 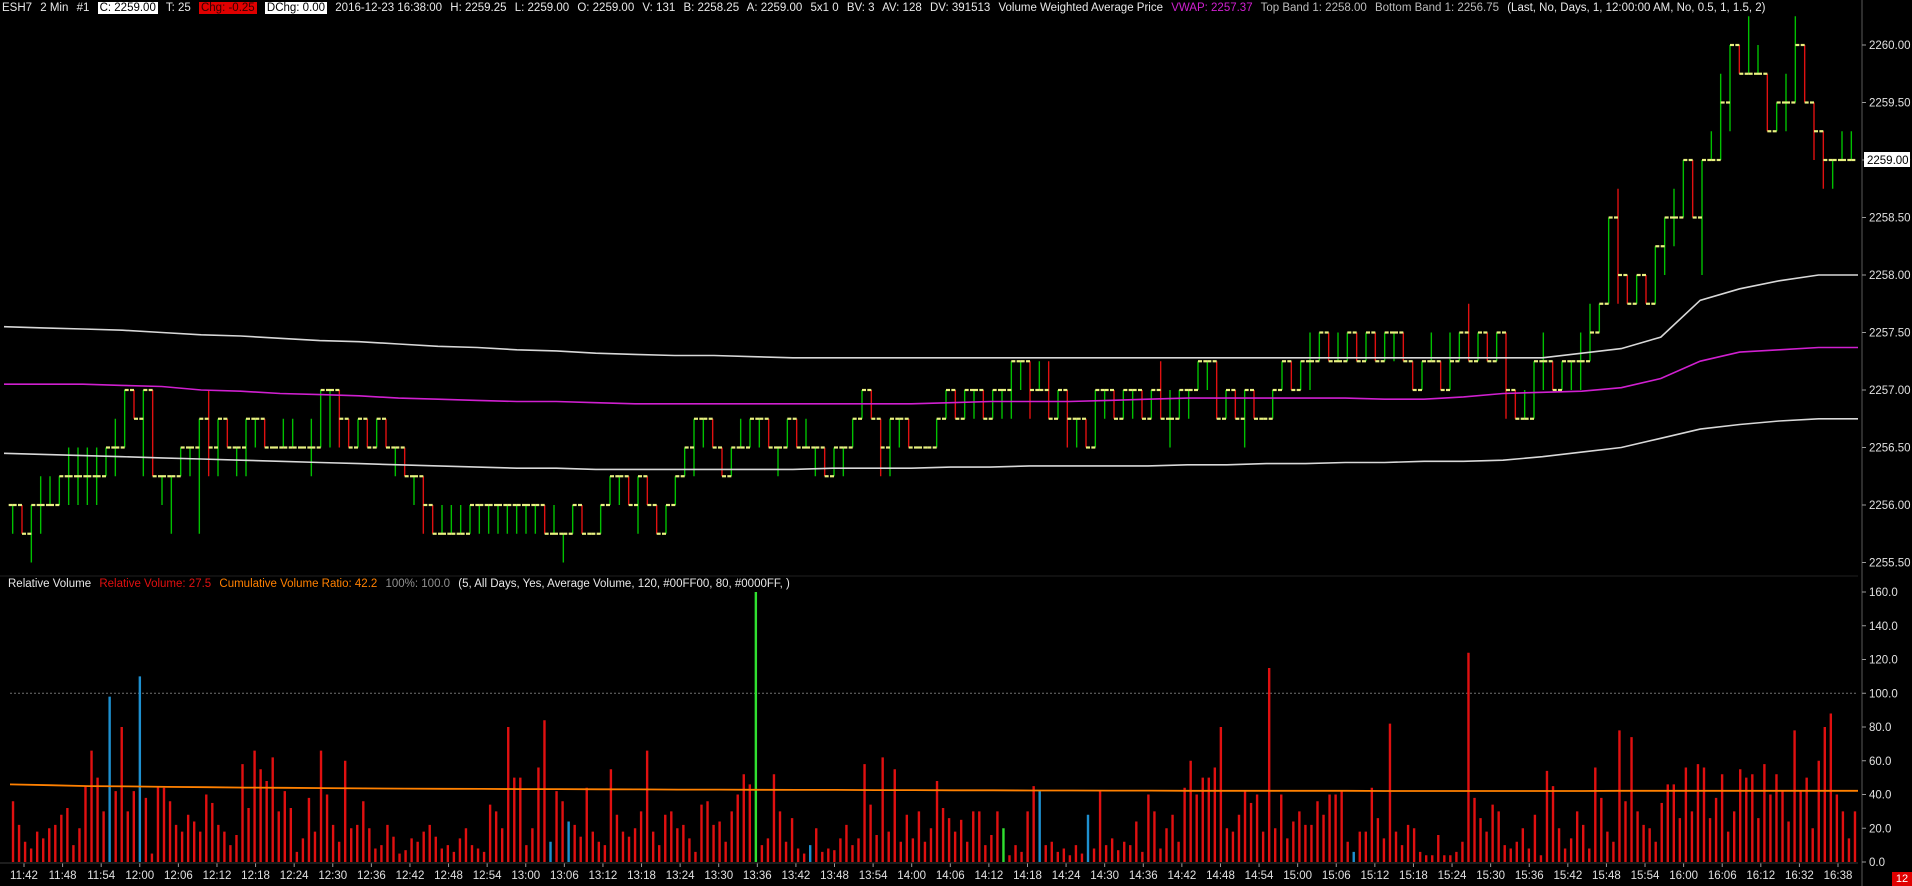 I want to click on time-axis-label: 12:18, so click(x=255, y=876).